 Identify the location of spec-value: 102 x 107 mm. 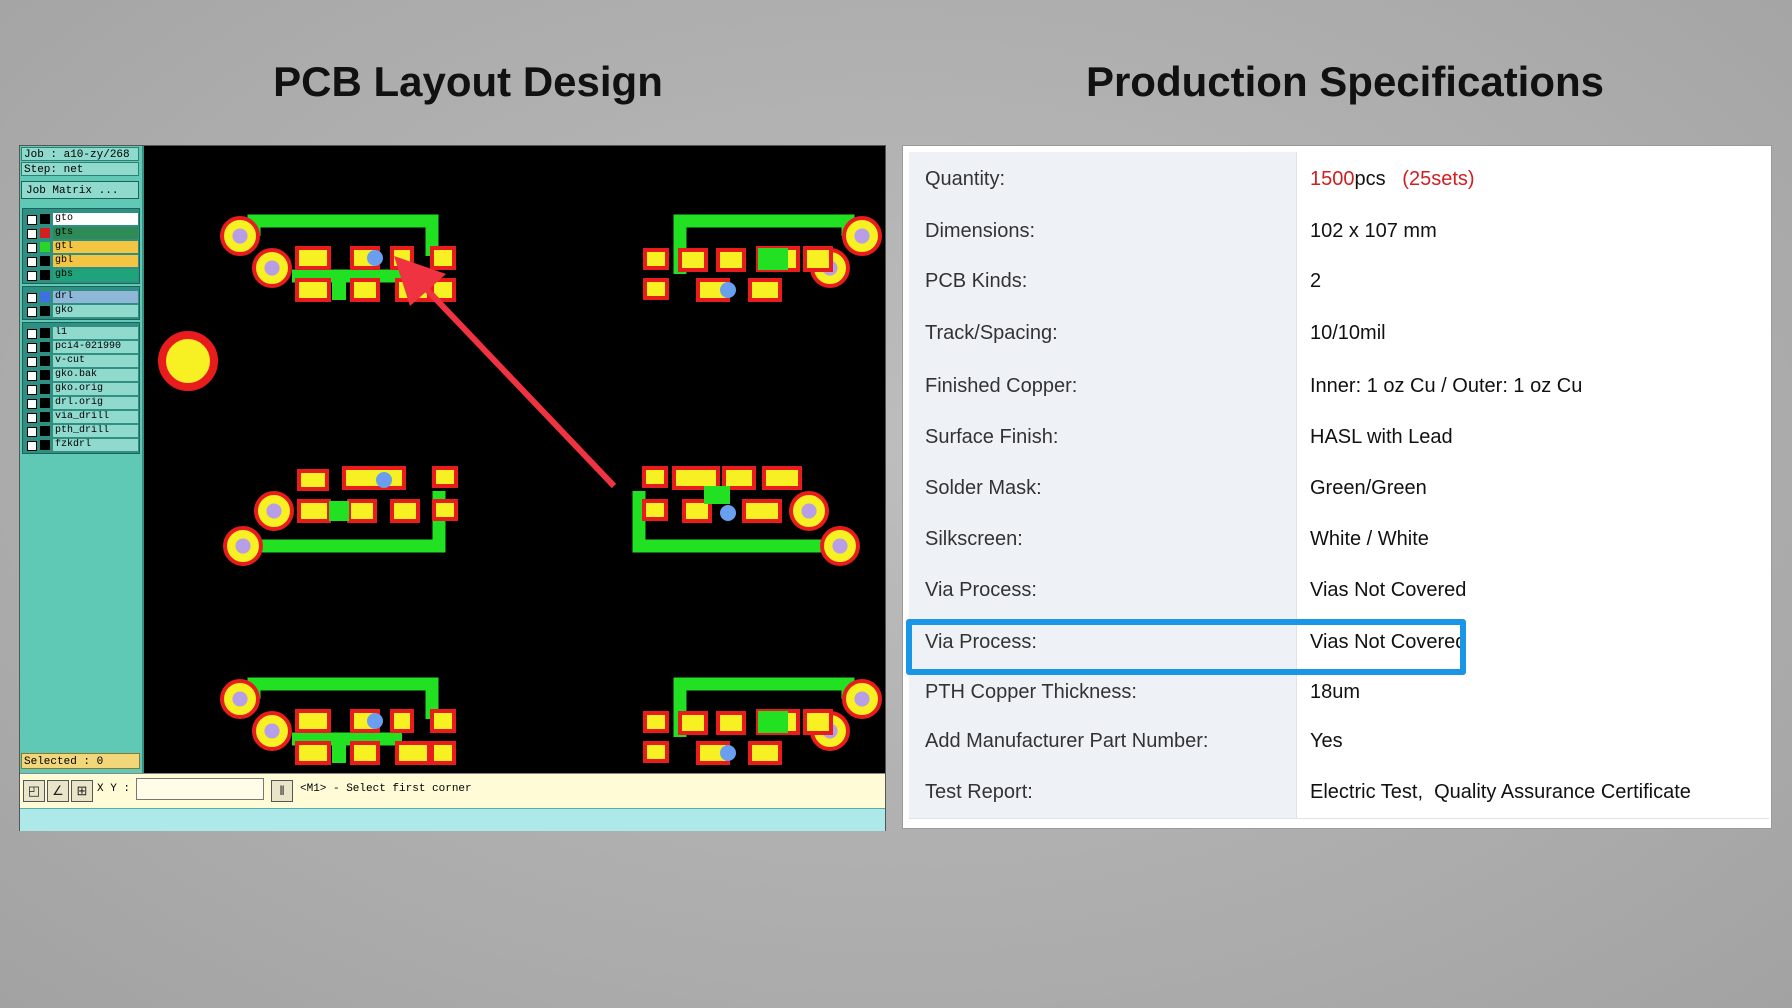
(1533, 231).